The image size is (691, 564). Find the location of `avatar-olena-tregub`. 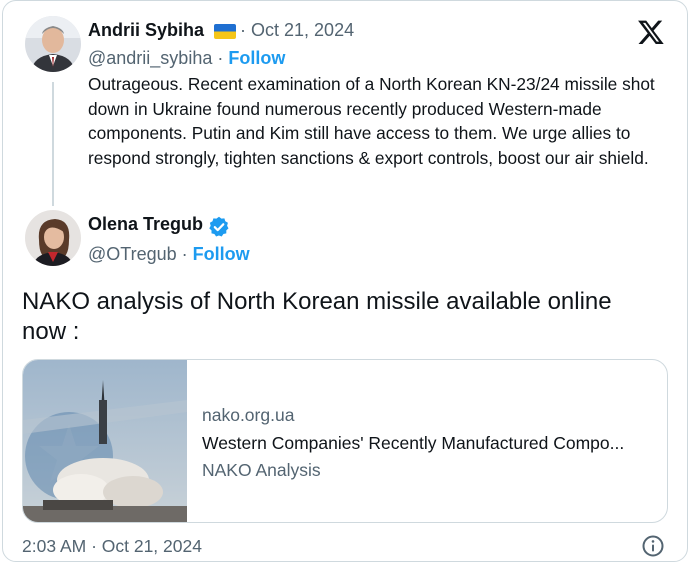

avatar-olena-tregub is located at coordinates (53, 238).